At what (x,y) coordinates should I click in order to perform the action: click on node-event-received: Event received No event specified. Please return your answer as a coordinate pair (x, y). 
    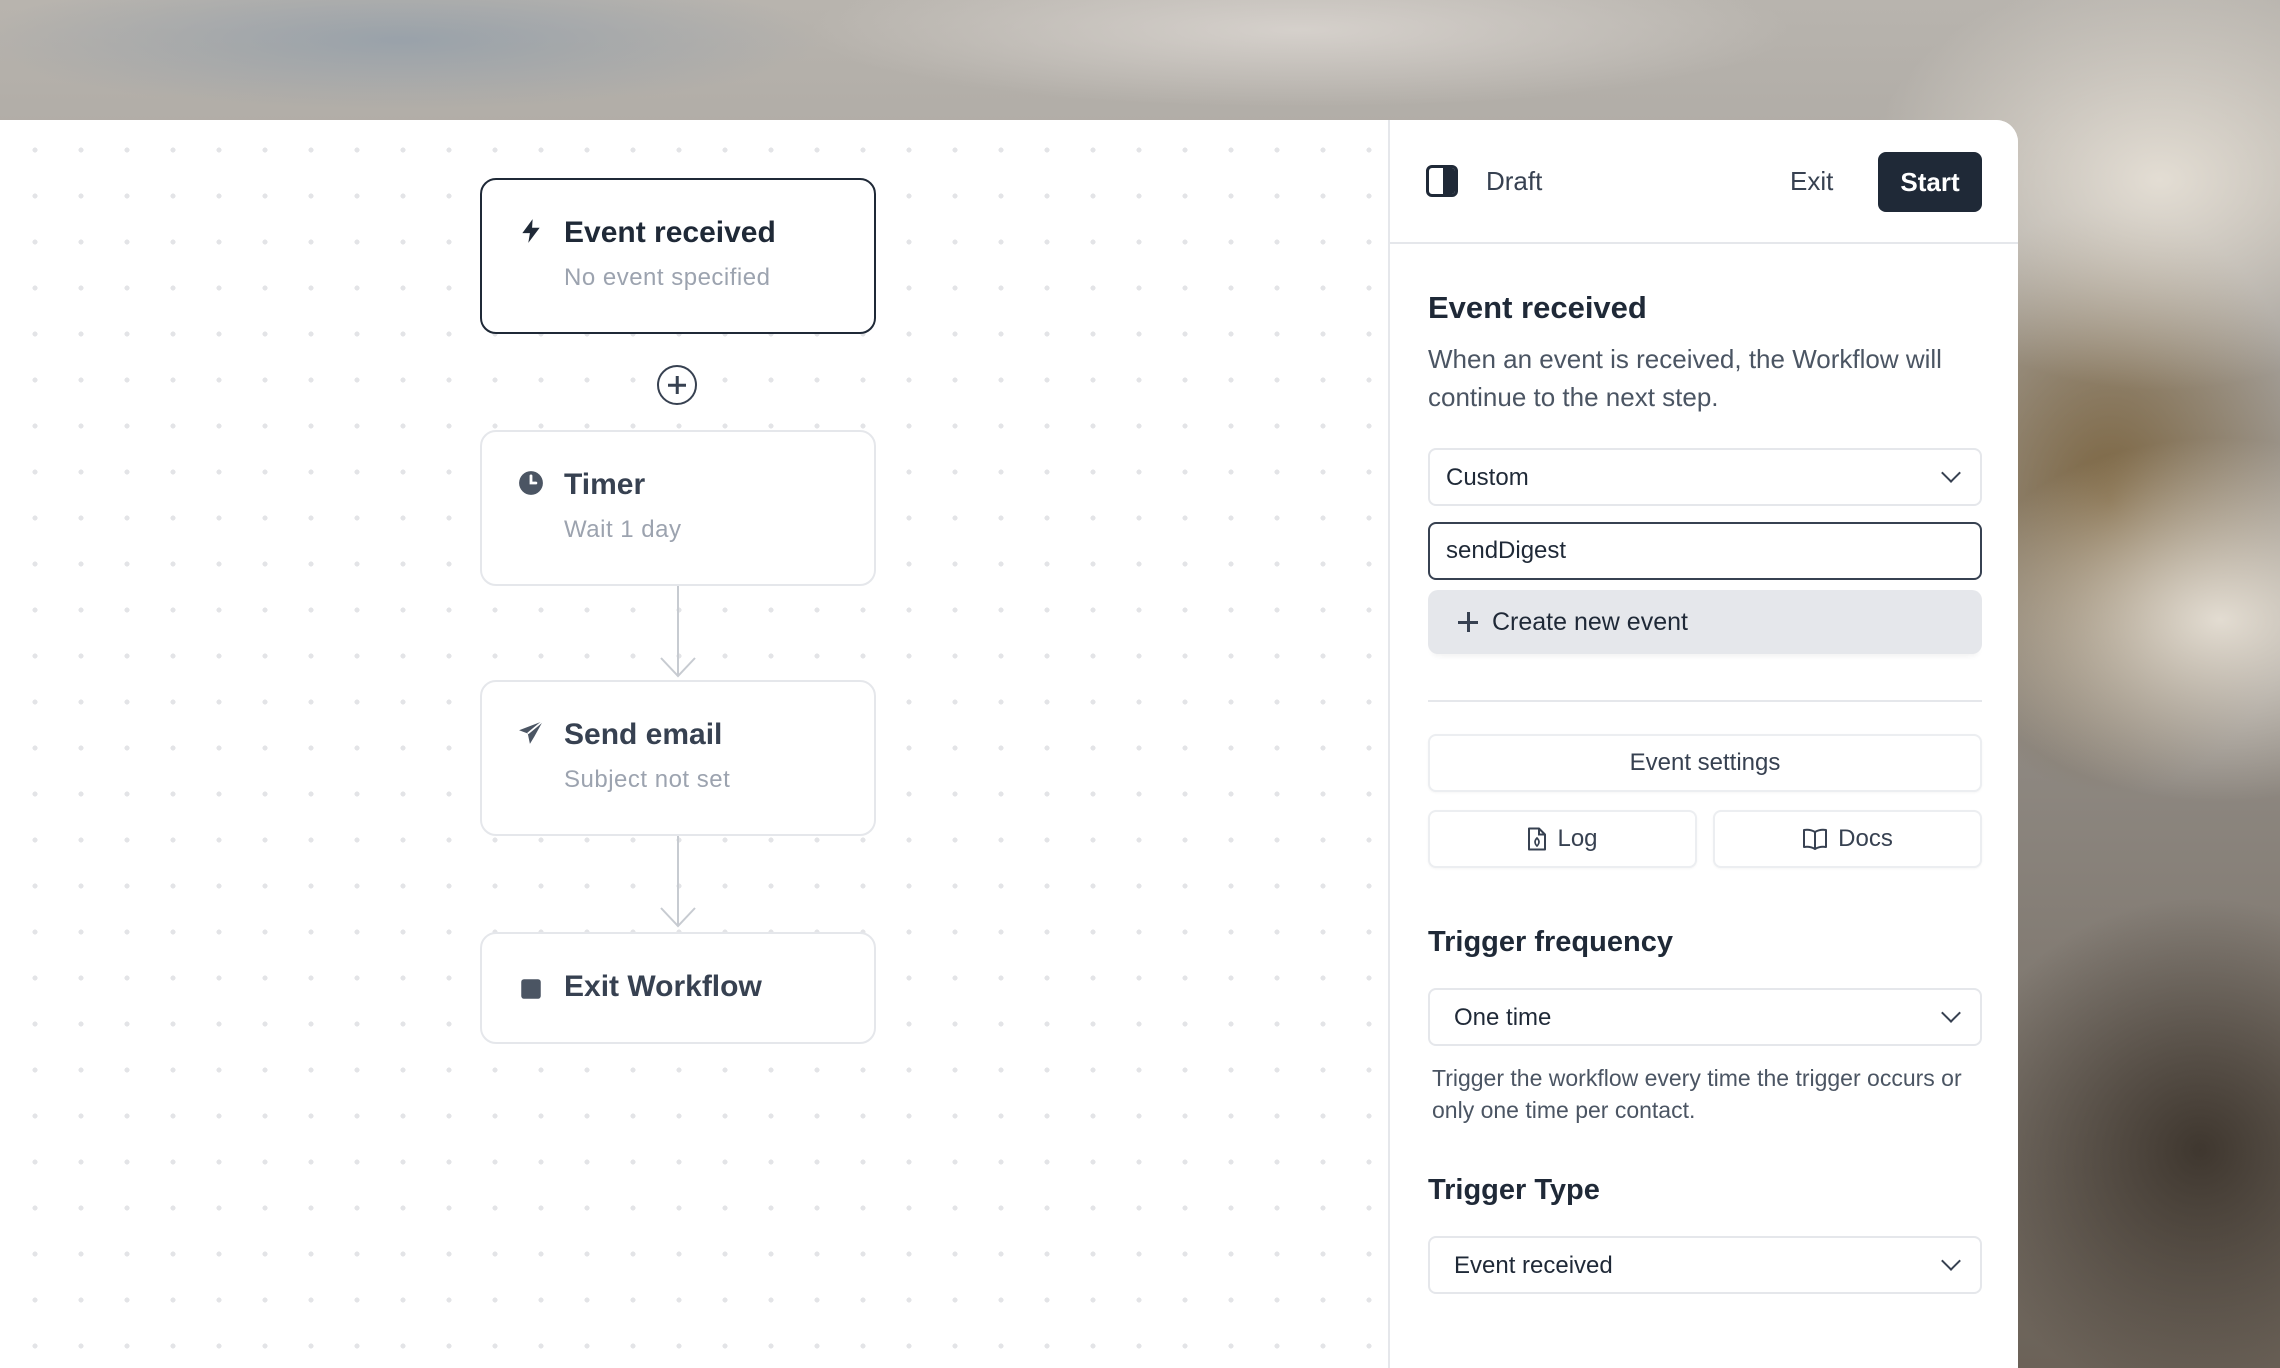
    Looking at the image, I should click on (678, 256).